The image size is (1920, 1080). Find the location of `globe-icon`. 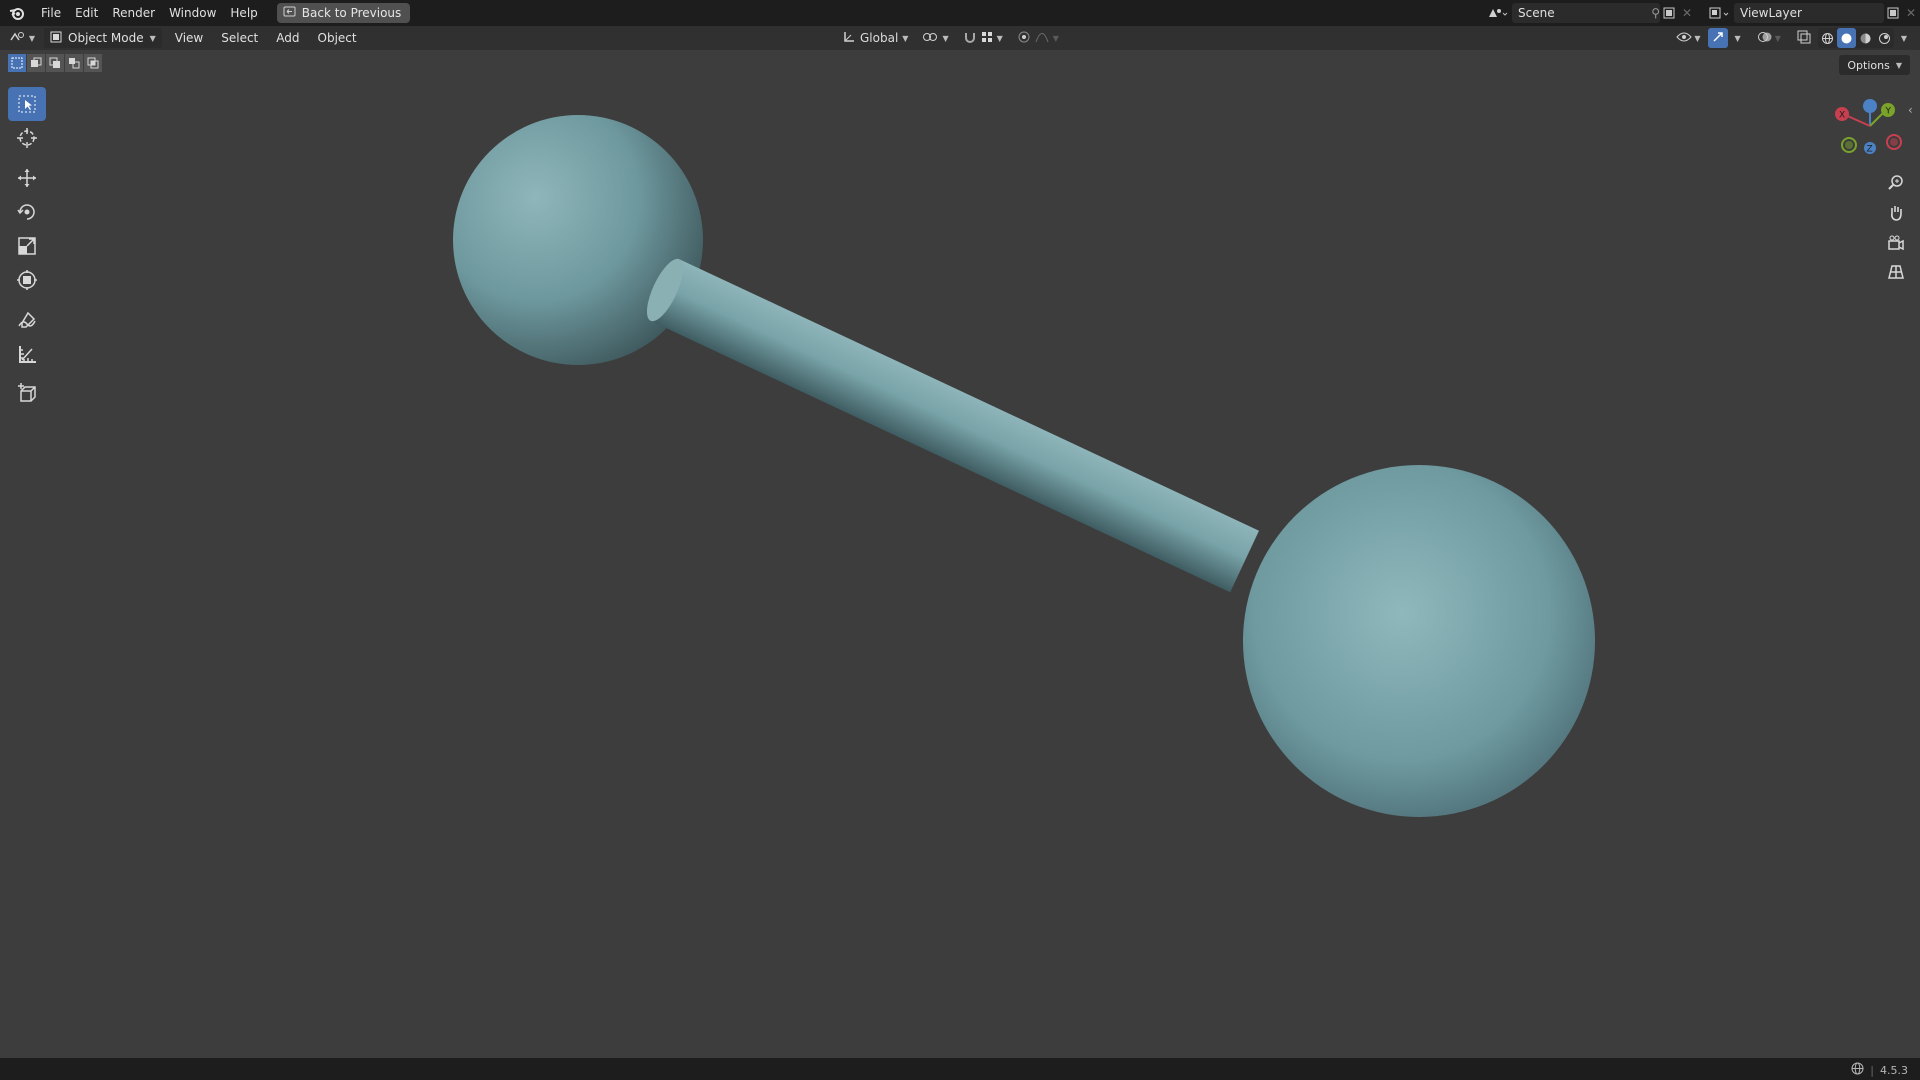

globe-icon is located at coordinates (1857, 1070).